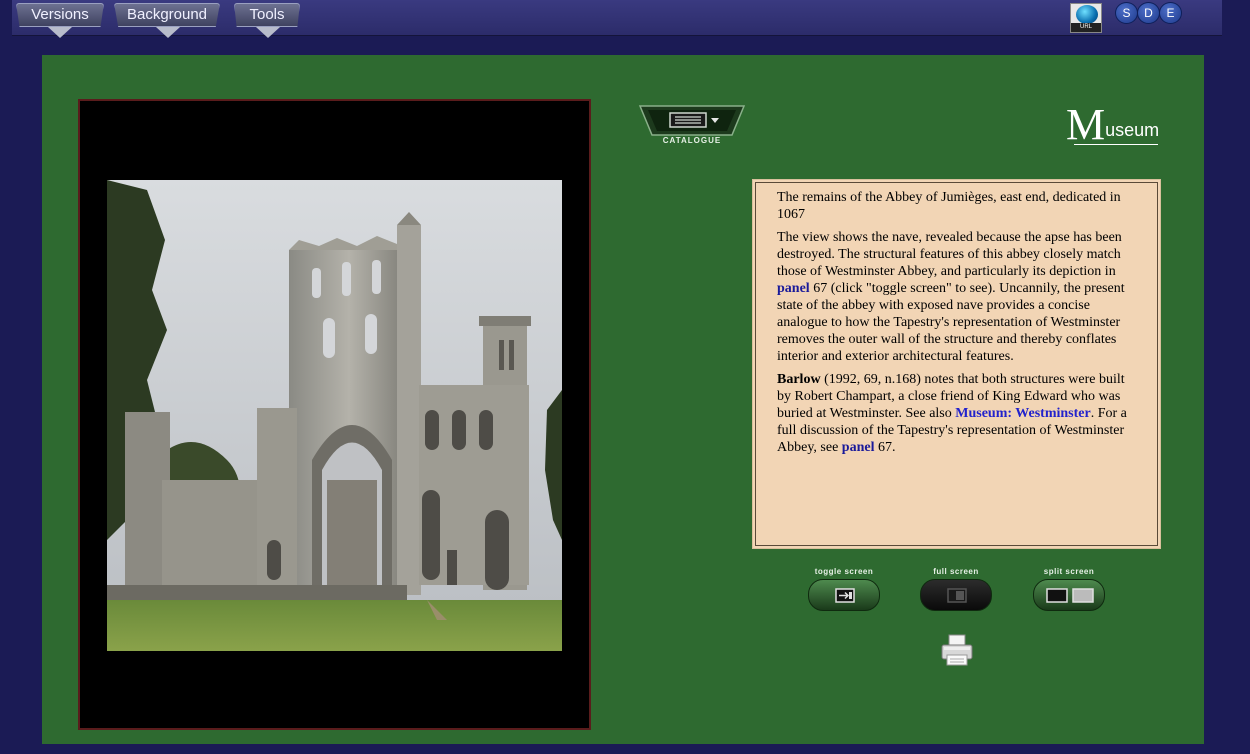 This screenshot has height=754, width=1250. Describe the element at coordinates (1170, 13) in the screenshot. I see `language-e-button: E` at that location.